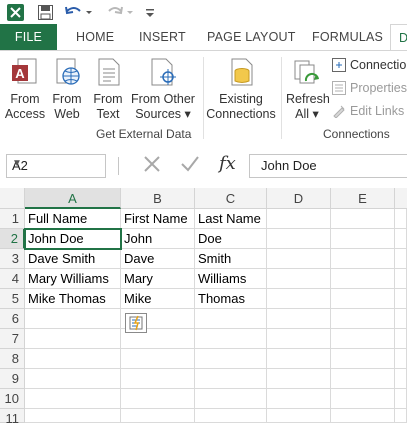 This screenshot has width=407, height=429. I want to click on properties-button: Properties, so click(369, 88).